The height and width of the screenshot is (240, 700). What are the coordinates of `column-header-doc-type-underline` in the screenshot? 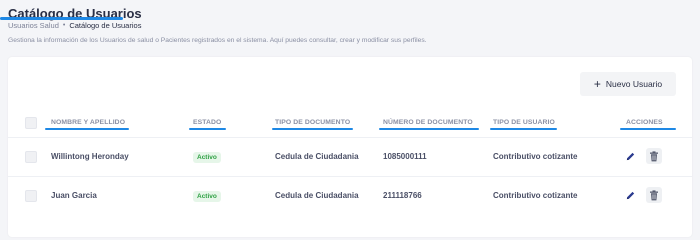 It's located at (312, 129).